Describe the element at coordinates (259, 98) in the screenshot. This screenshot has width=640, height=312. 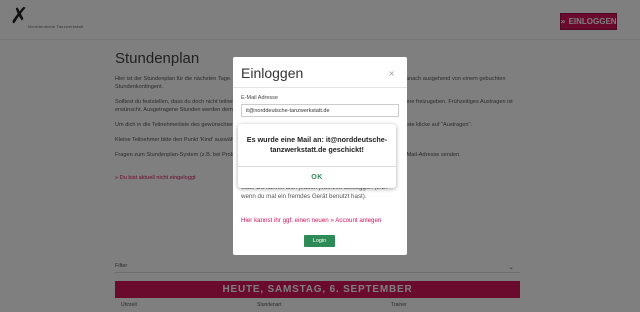
I see `email-label: E-Mail Adresse` at that location.